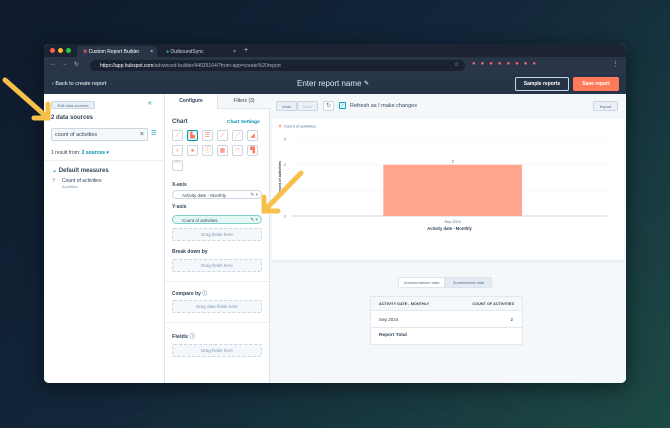  What do you see at coordinates (177, 165) in the screenshot?
I see `chart-type-arc-icon: ⌒` at bounding box center [177, 165].